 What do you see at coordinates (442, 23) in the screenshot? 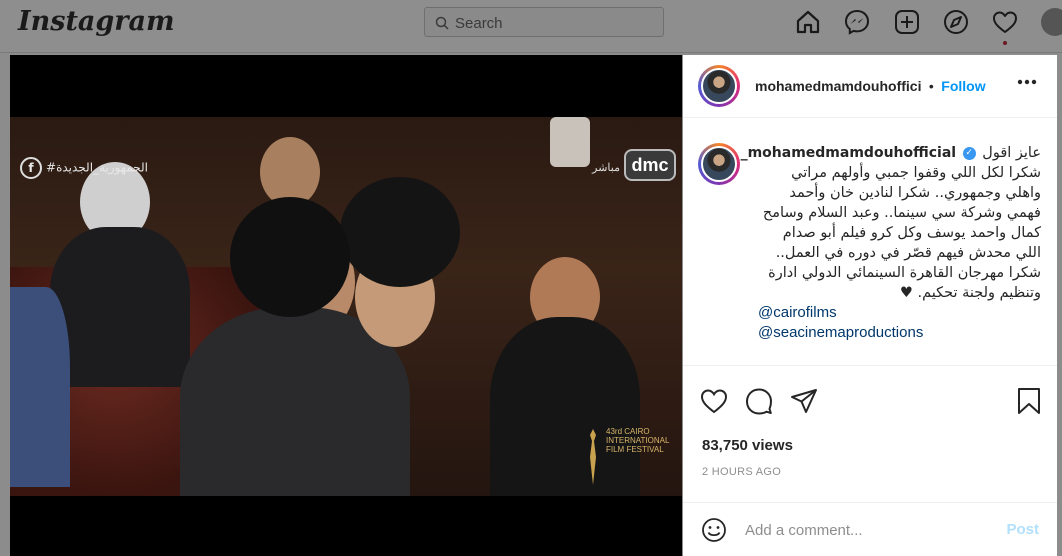
I see `search-icon` at bounding box center [442, 23].